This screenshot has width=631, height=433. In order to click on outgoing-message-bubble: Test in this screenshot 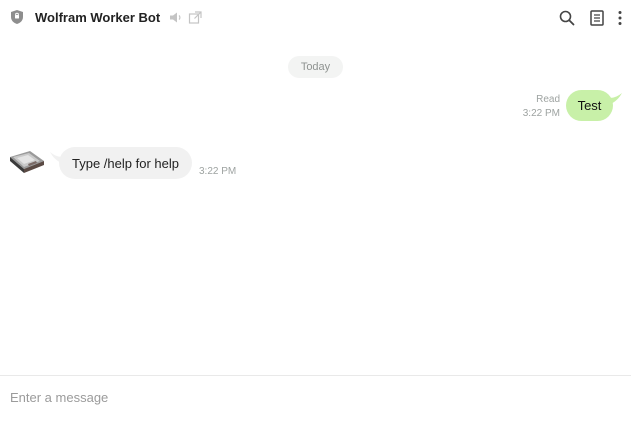, I will do `click(589, 105)`.